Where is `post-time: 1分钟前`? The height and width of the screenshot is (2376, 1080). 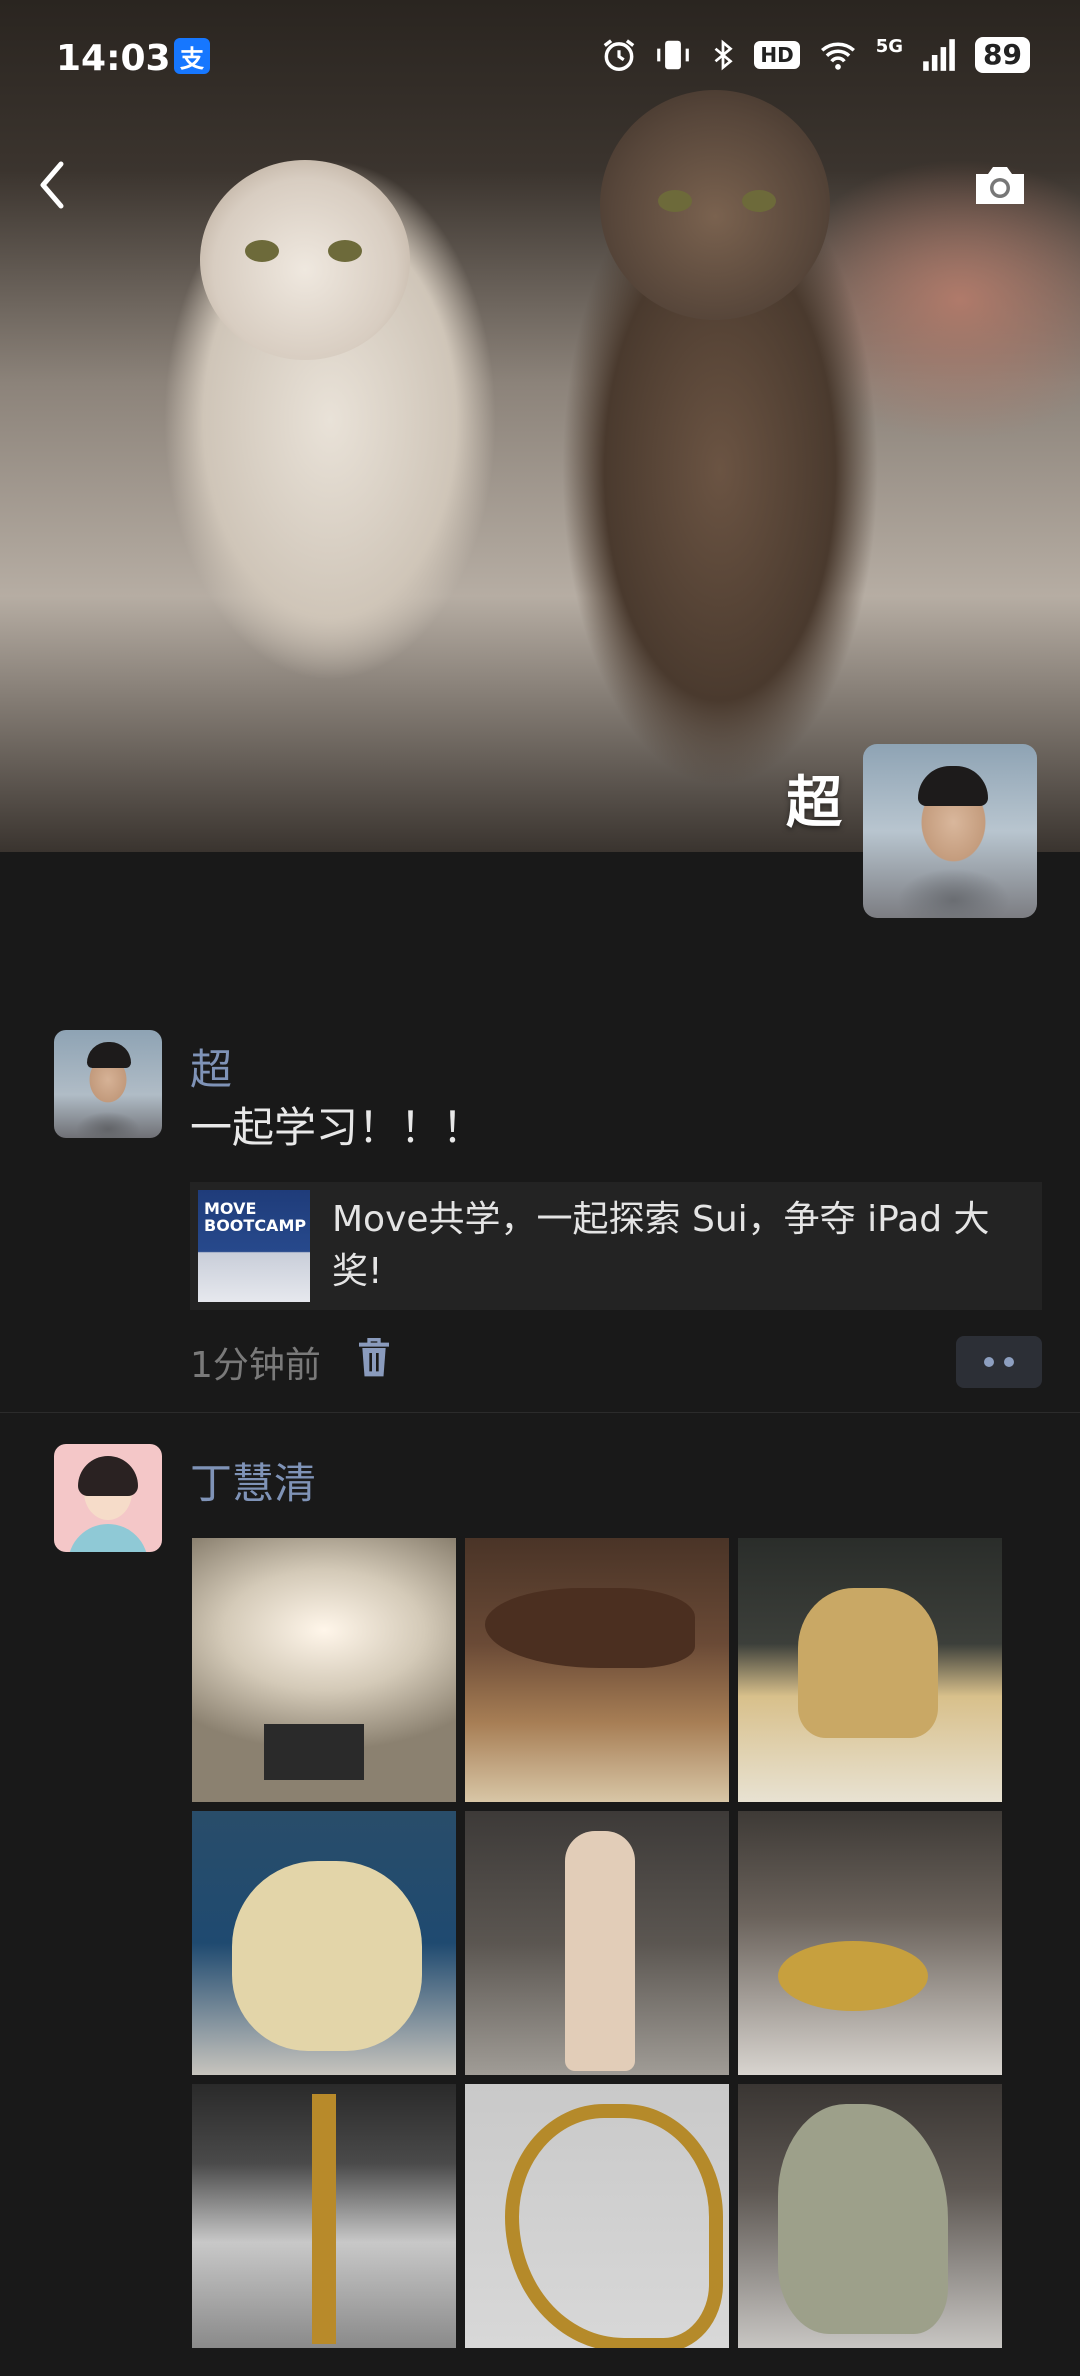
post-time: 1分钟前 is located at coordinates (255, 1365).